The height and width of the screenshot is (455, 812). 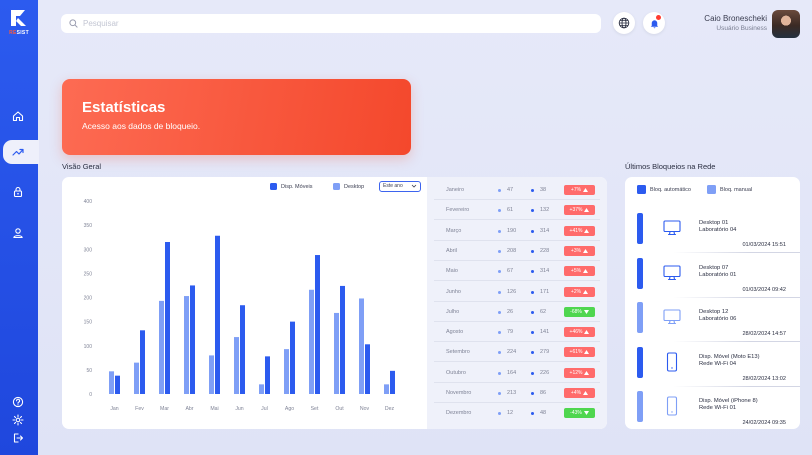 I want to click on y-tick-label: 350, so click(x=88, y=226).